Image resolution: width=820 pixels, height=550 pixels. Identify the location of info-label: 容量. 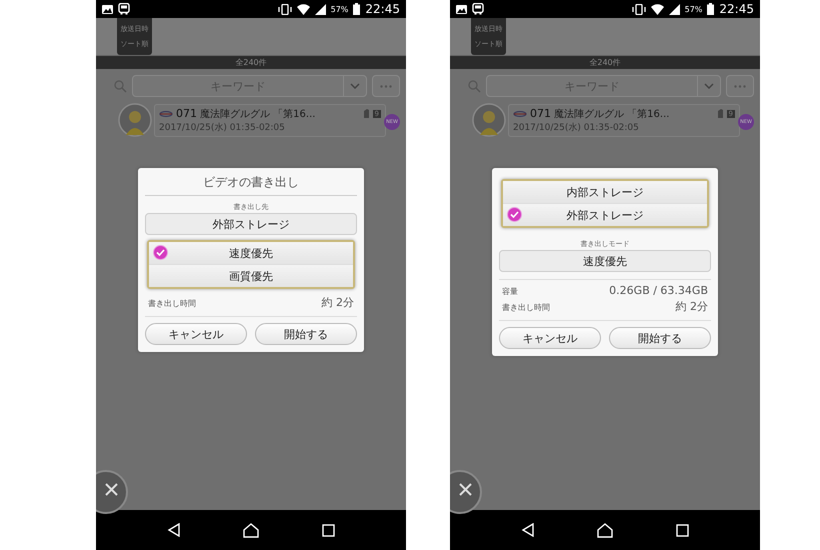
(510, 291).